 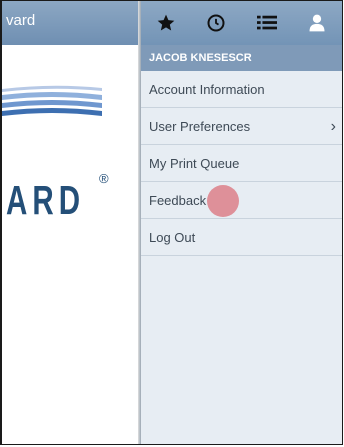 I want to click on user-button, so click(x=317, y=23).